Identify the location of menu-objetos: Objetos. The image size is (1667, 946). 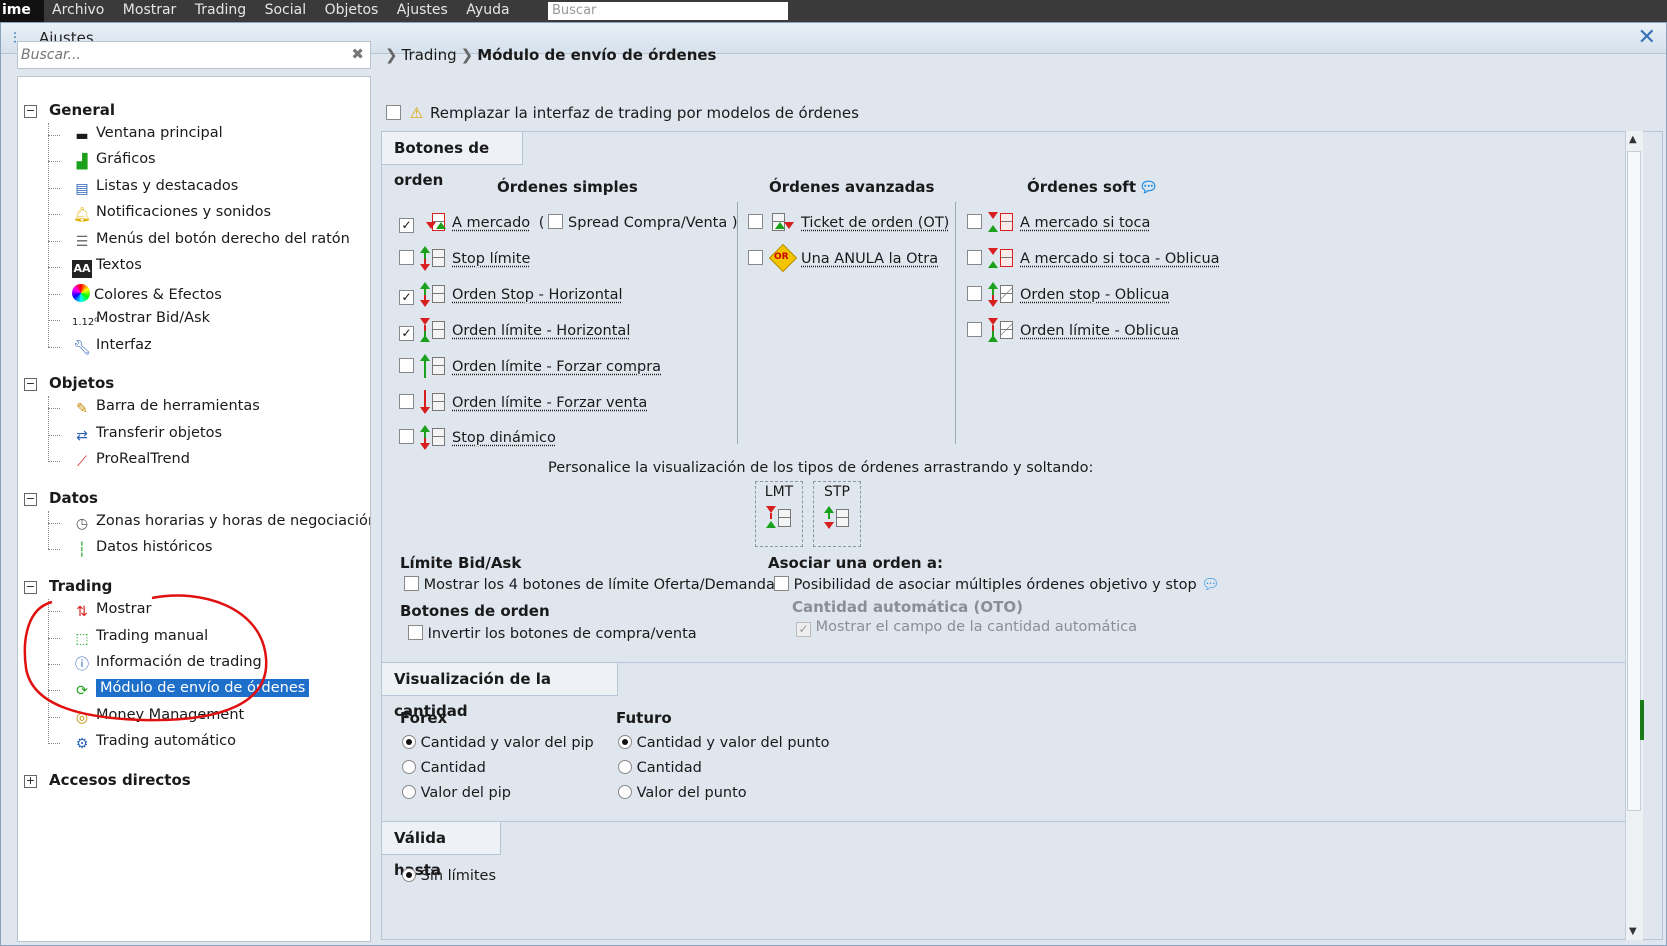
(352, 10).